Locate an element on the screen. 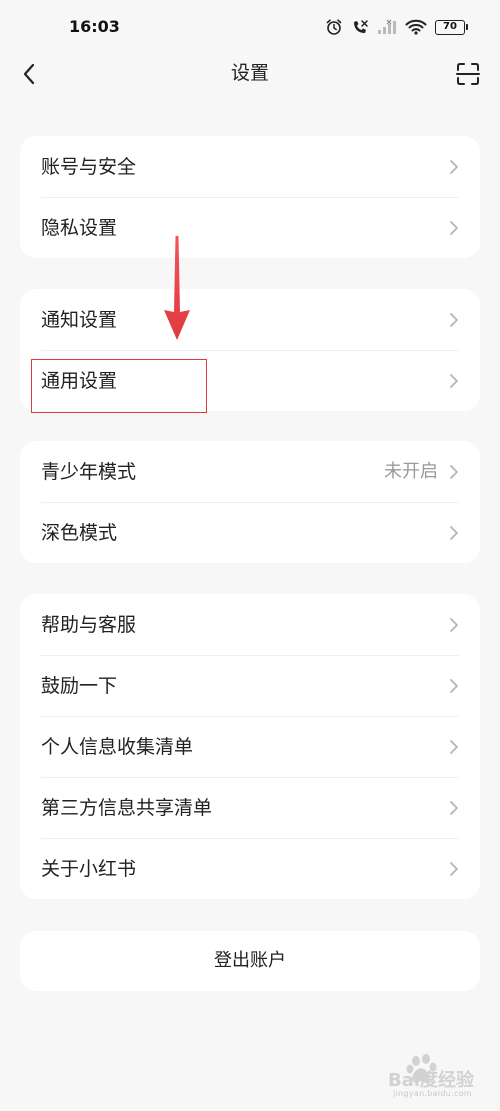 This screenshot has width=500, height=1111. settings-item-label: 账号与安全 is located at coordinates (89, 166).